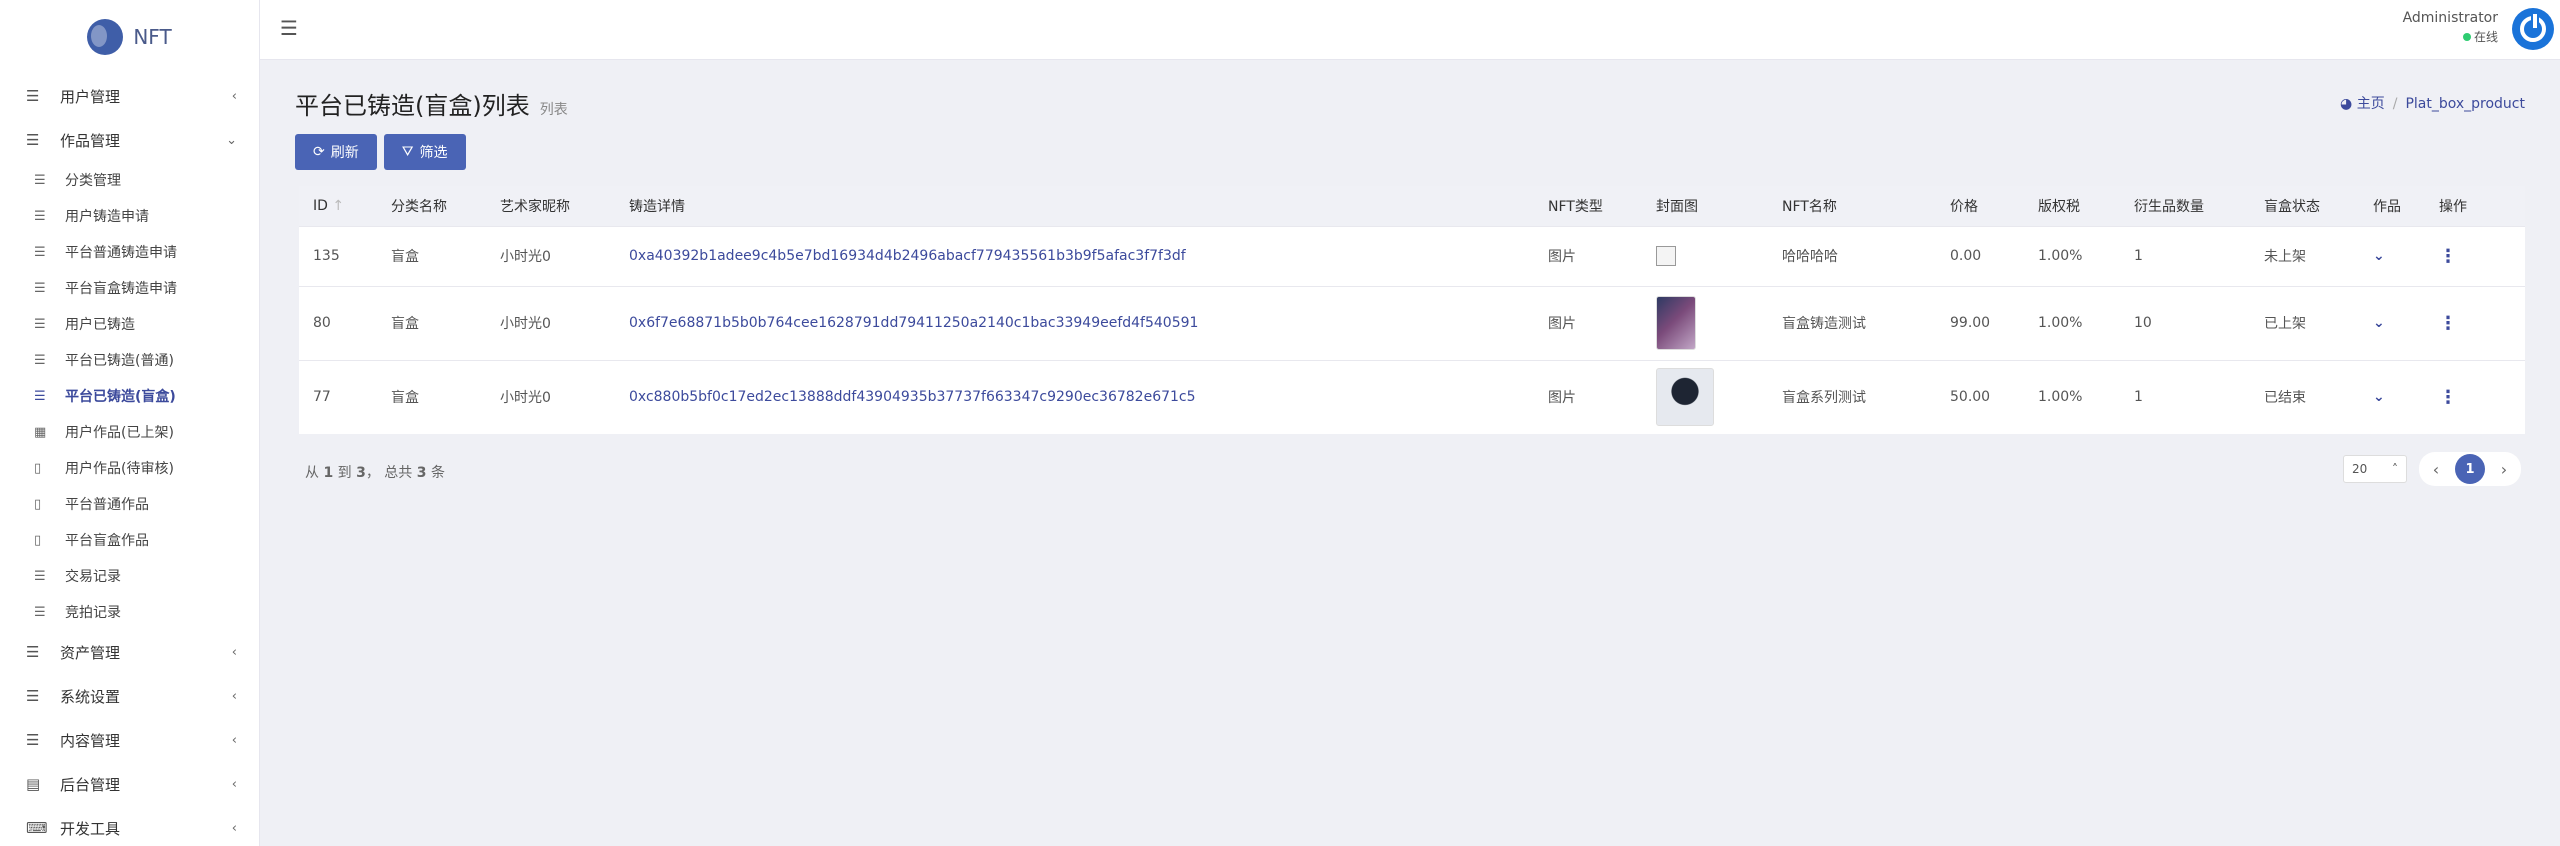  What do you see at coordinates (2466, 37) in the screenshot?
I see `online-dot-icon` at bounding box center [2466, 37].